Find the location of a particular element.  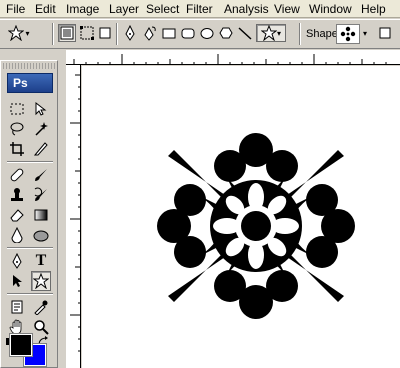

rounded-rectangle-icon is located at coordinates (188, 33).